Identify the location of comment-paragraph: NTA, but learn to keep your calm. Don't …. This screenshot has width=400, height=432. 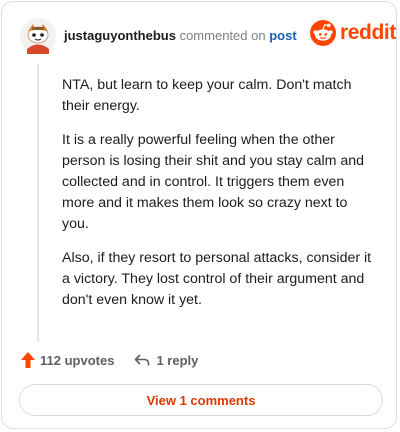
(207, 95).